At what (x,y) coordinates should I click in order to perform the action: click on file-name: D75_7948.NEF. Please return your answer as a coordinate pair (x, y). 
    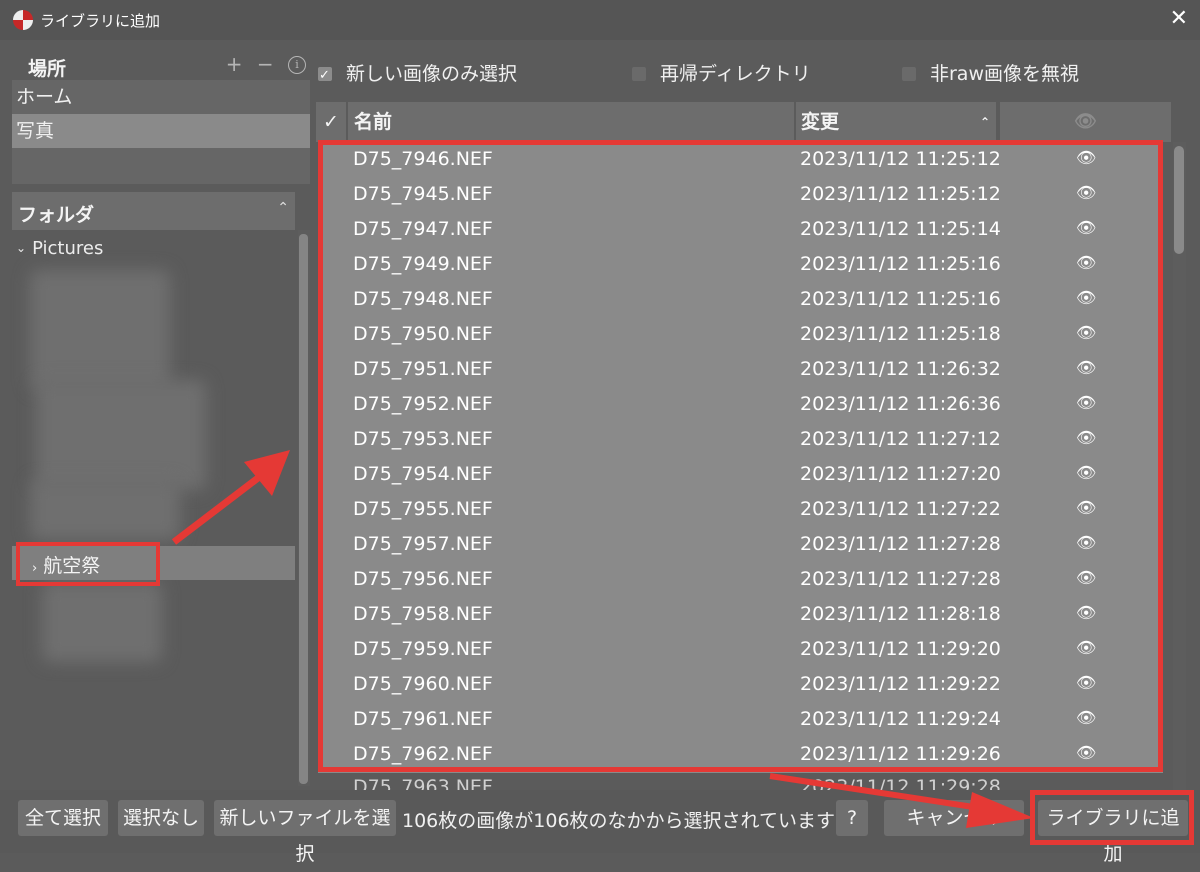
    Looking at the image, I should click on (423, 299).